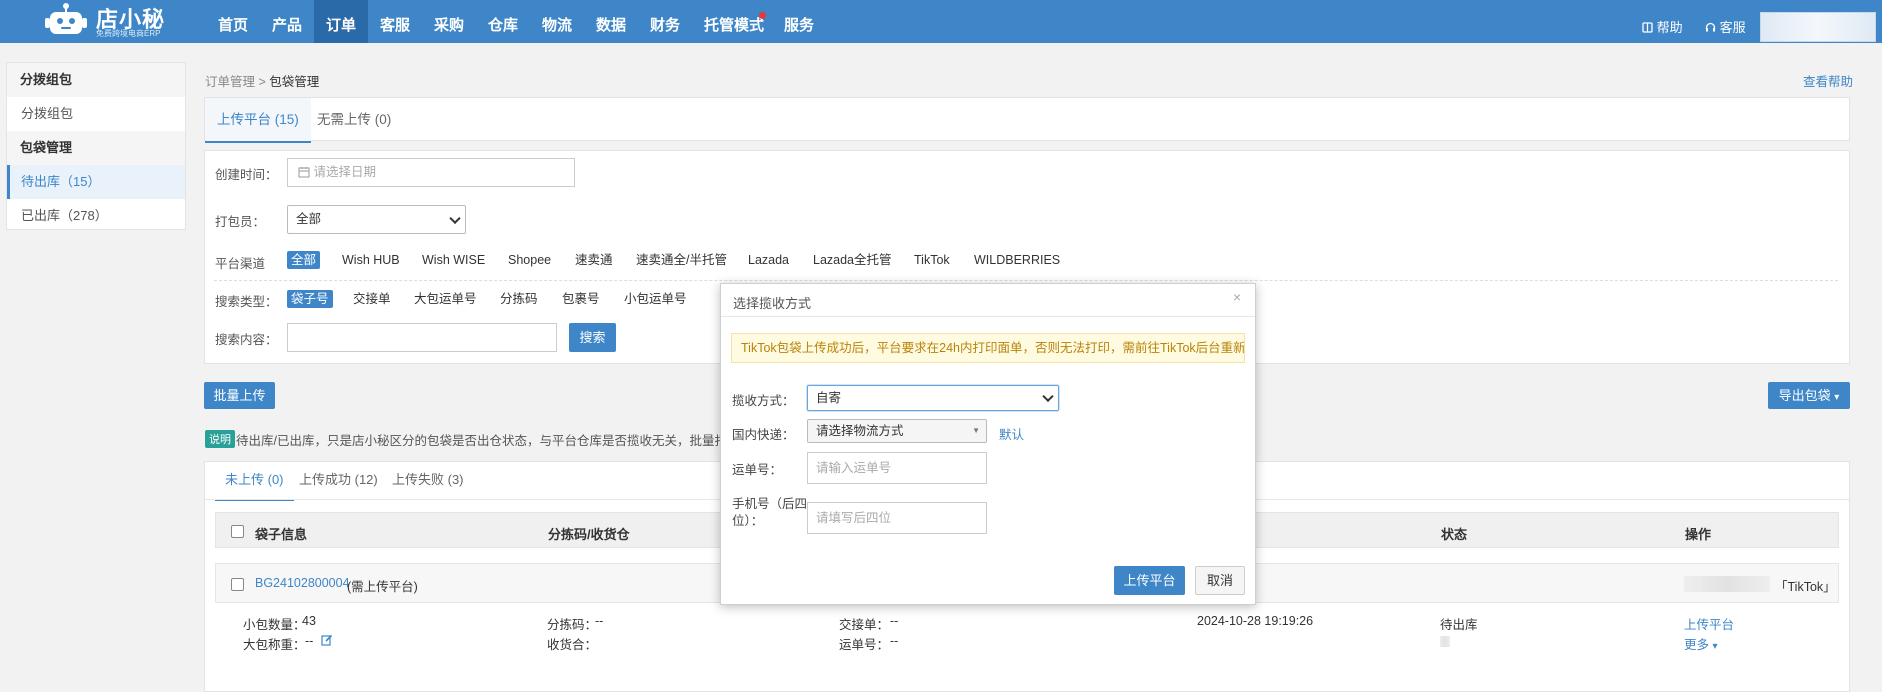 This screenshot has height=692, width=1882. Describe the element at coordinates (233, 21) in the screenshot. I see `nav-home: 首页` at that location.